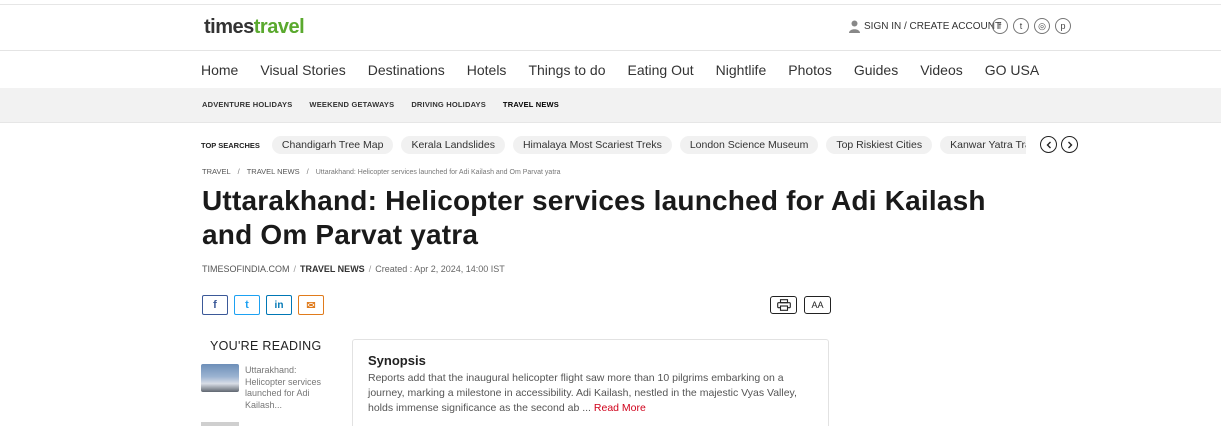  What do you see at coordinates (1012, 70) in the screenshot?
I see `nav-go-usa: GO USA` at bounding box center [1012, 70].